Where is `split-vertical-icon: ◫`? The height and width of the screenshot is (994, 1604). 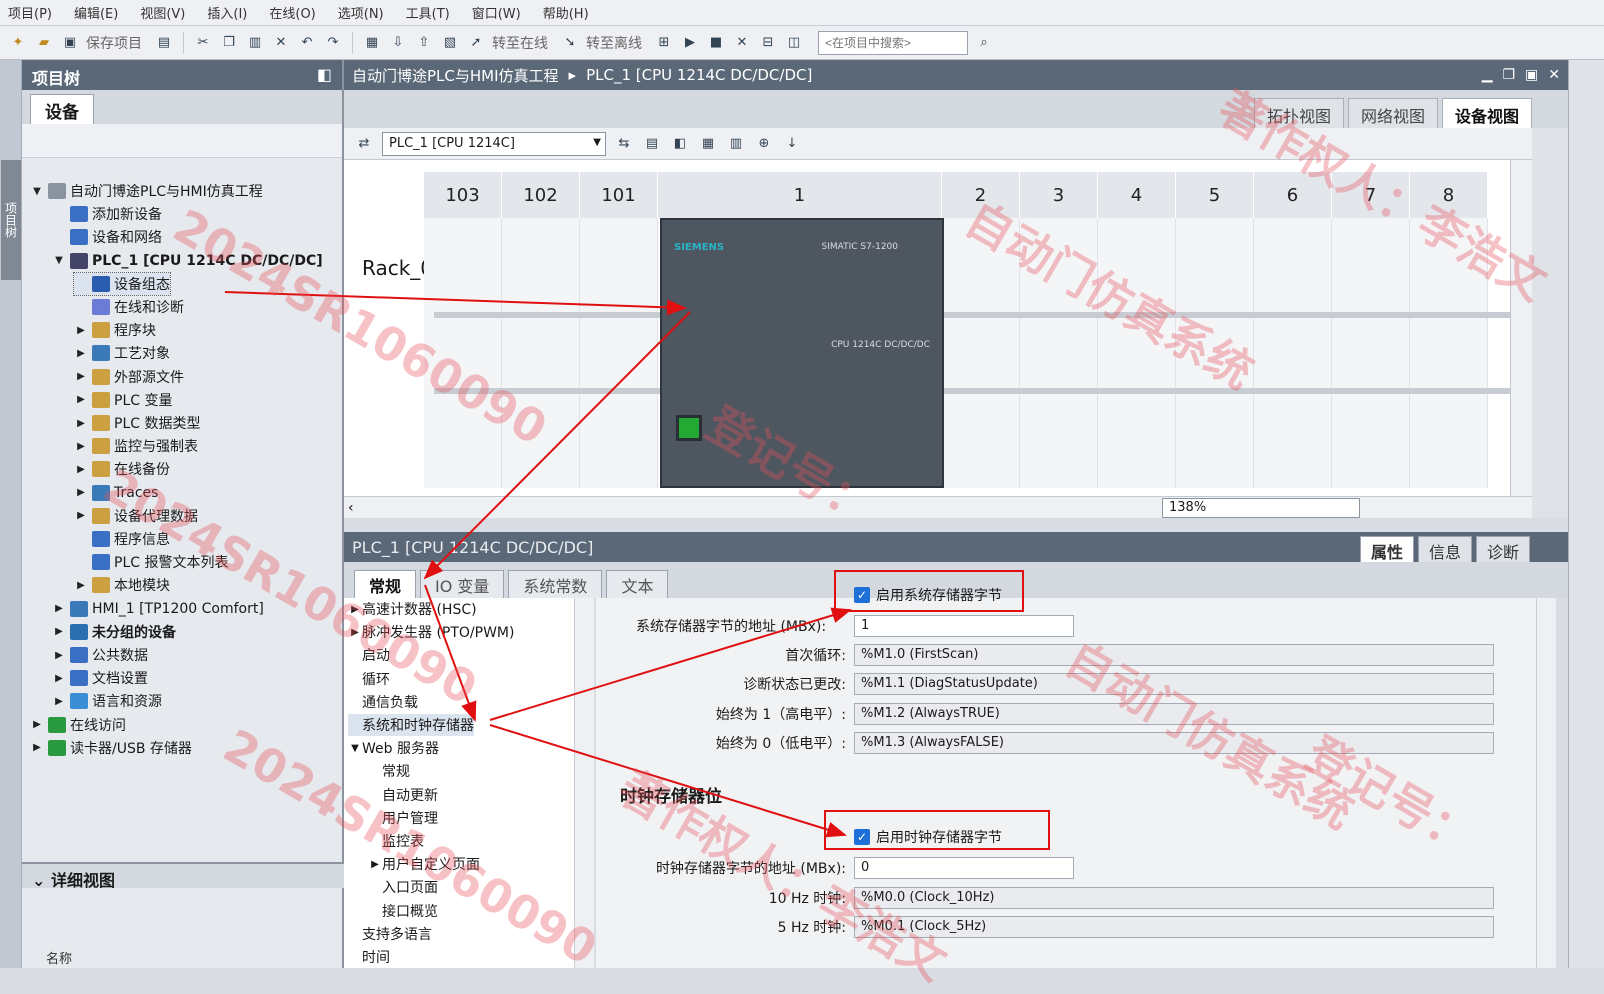
split-vertical-icon: ◫ is located at coordinates (794, 43).